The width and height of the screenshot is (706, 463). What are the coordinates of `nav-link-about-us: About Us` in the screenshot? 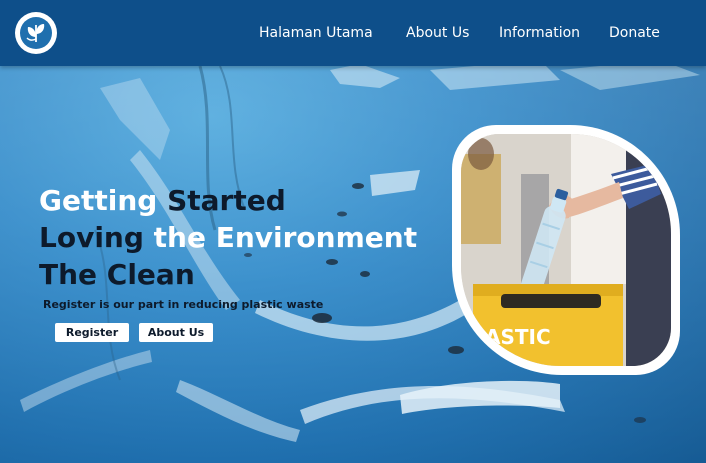 It's located at (437, 33).